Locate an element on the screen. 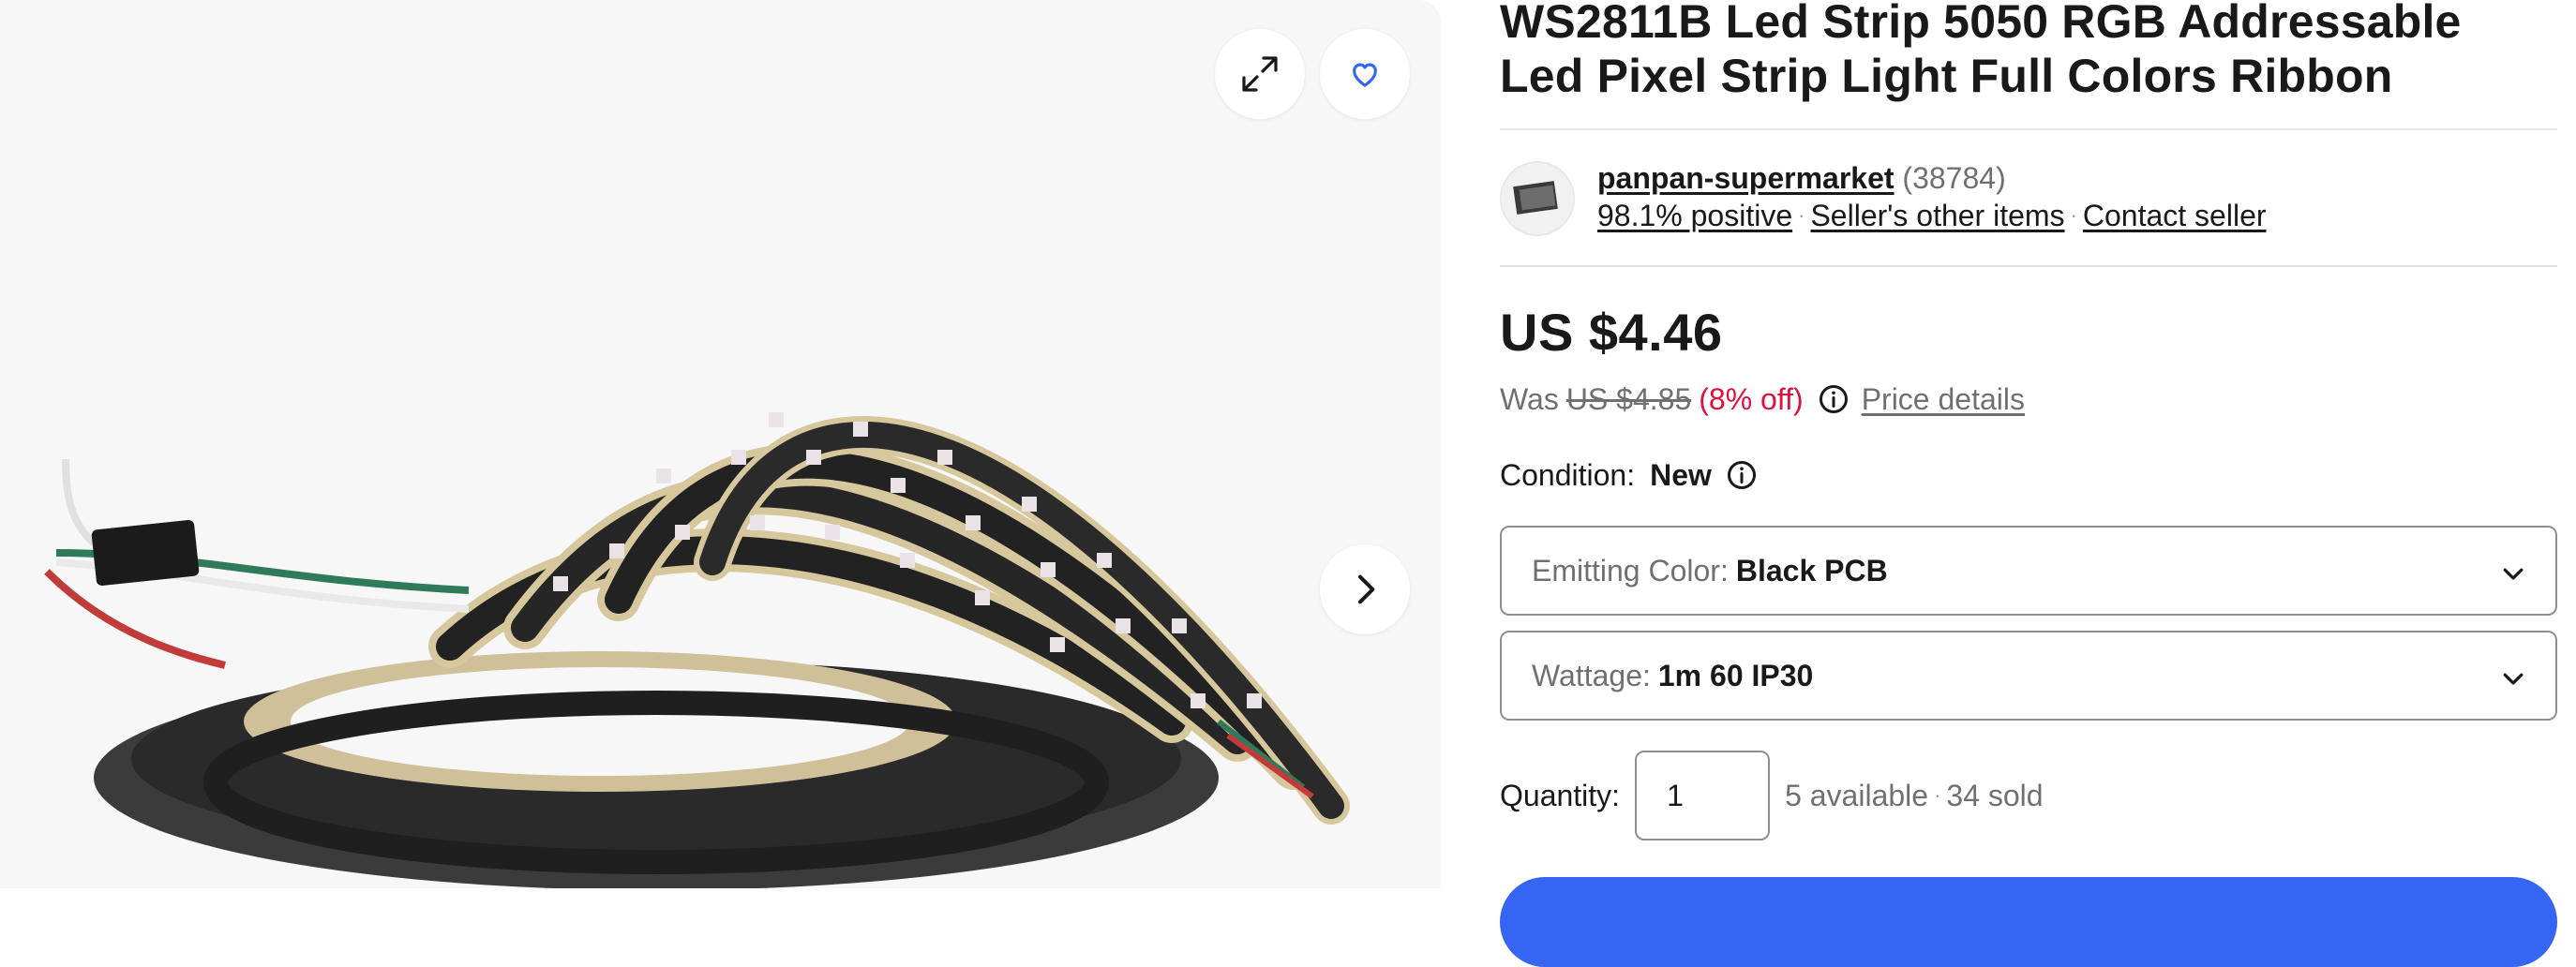 Image resolution: width=2576 pixels, height=967 pixels. condition-label: Condition: is located at coordinates (1568, 475).